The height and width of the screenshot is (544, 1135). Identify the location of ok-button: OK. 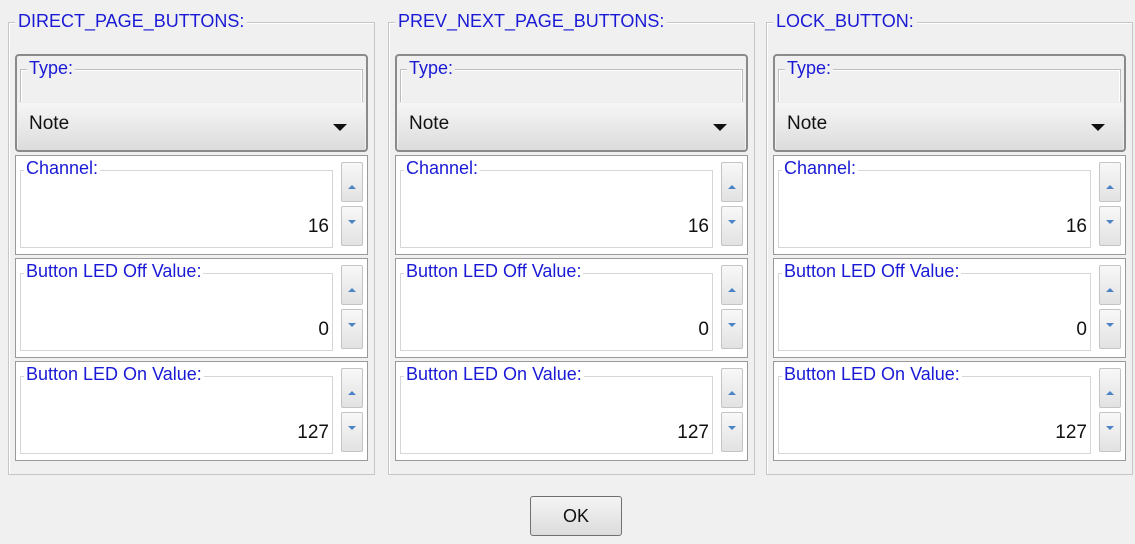
(576, 516).